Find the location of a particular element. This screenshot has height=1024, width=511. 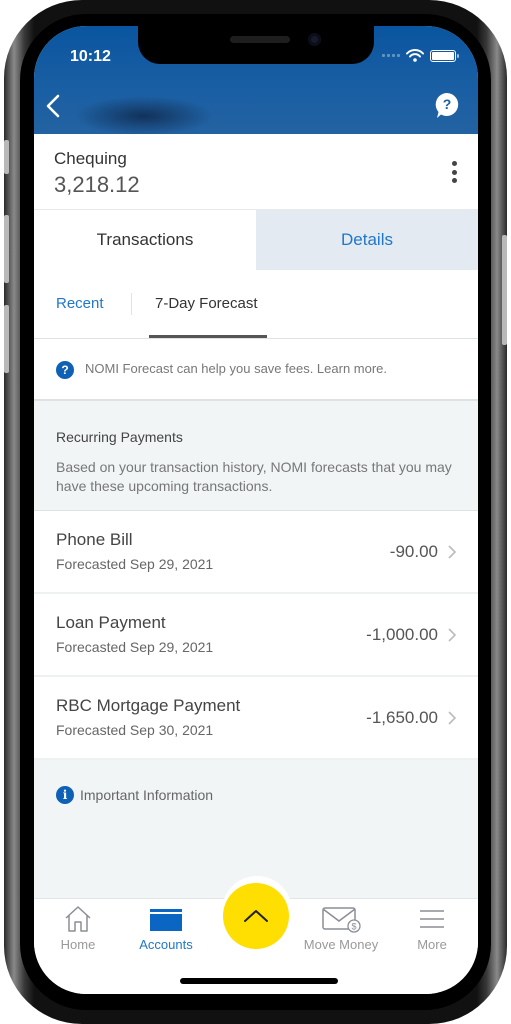

nav-accounts: Accounts is located at coordinates (166, 928).